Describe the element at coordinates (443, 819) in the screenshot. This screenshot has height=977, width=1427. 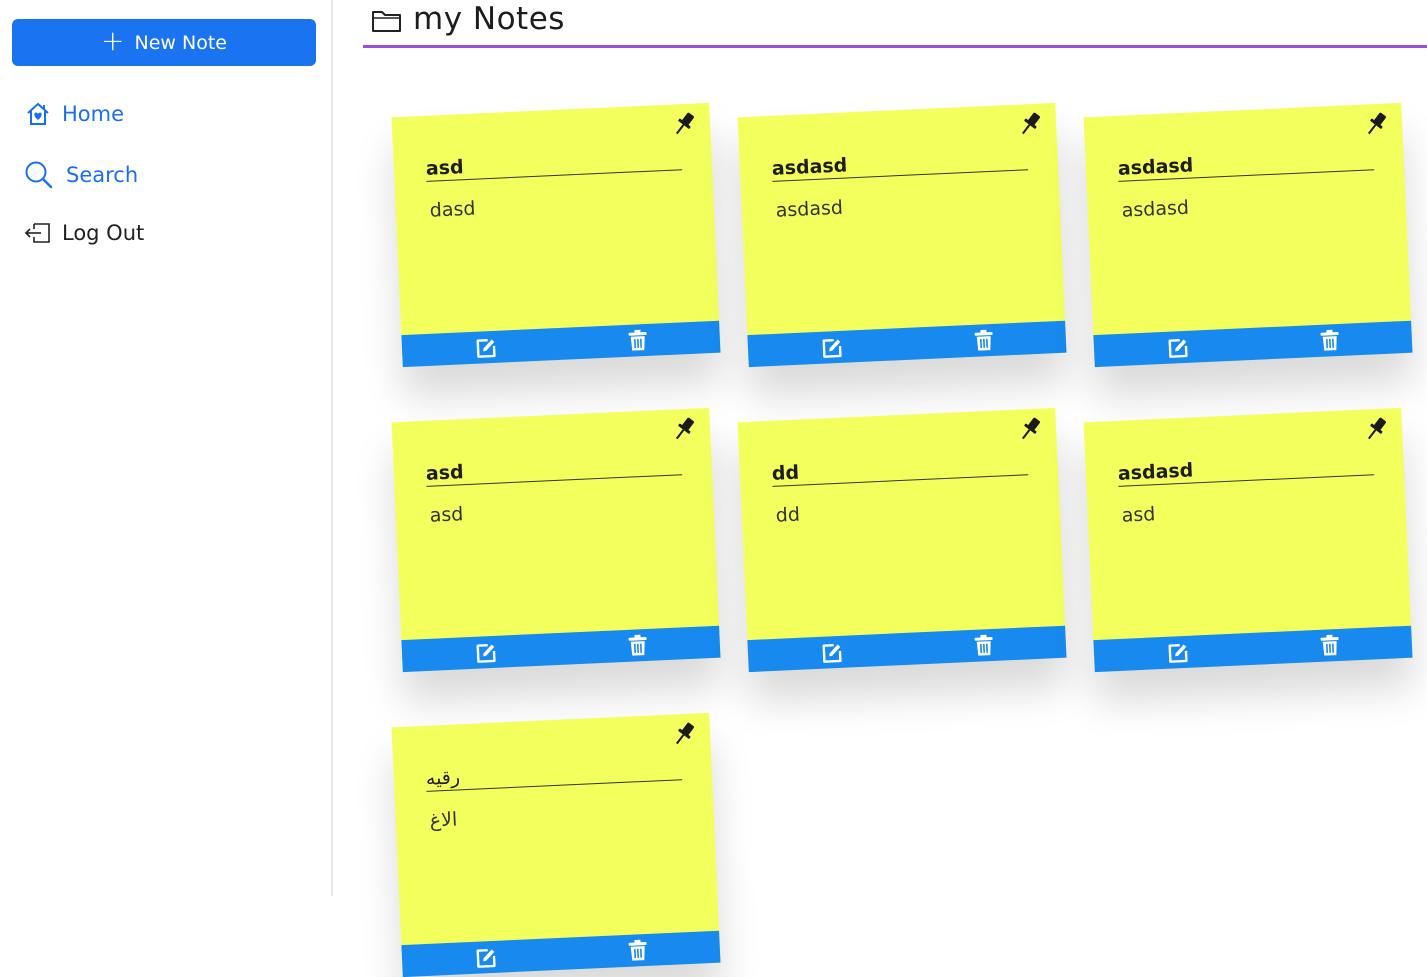
I see `note-body: الاغ` at that location.